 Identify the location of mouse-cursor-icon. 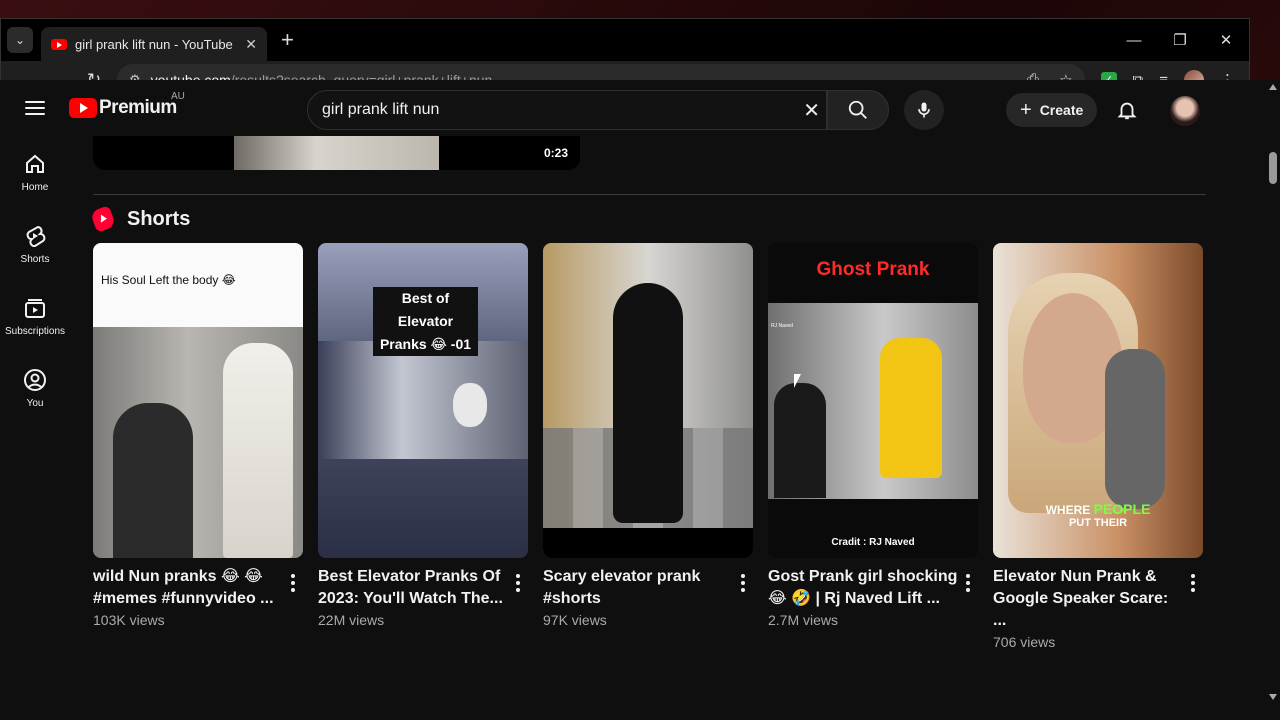
(797, 381).